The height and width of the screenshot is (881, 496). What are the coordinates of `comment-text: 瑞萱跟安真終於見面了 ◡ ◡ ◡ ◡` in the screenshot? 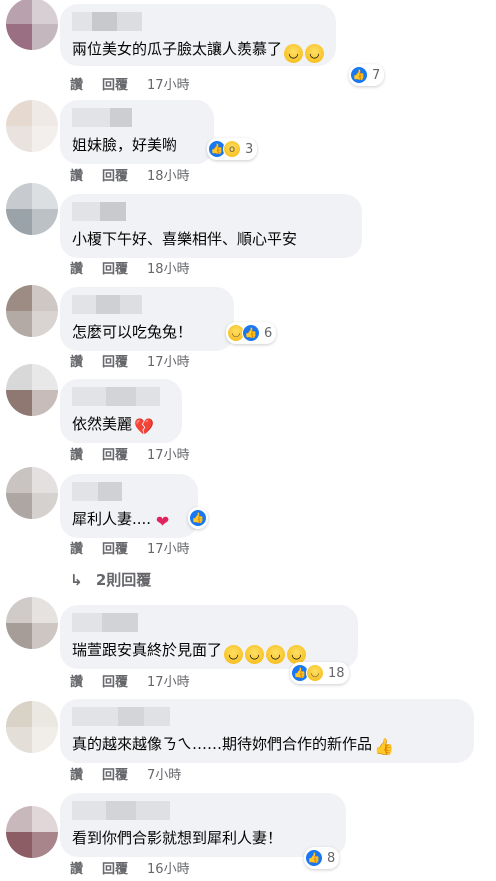 It's located at (209, 652).